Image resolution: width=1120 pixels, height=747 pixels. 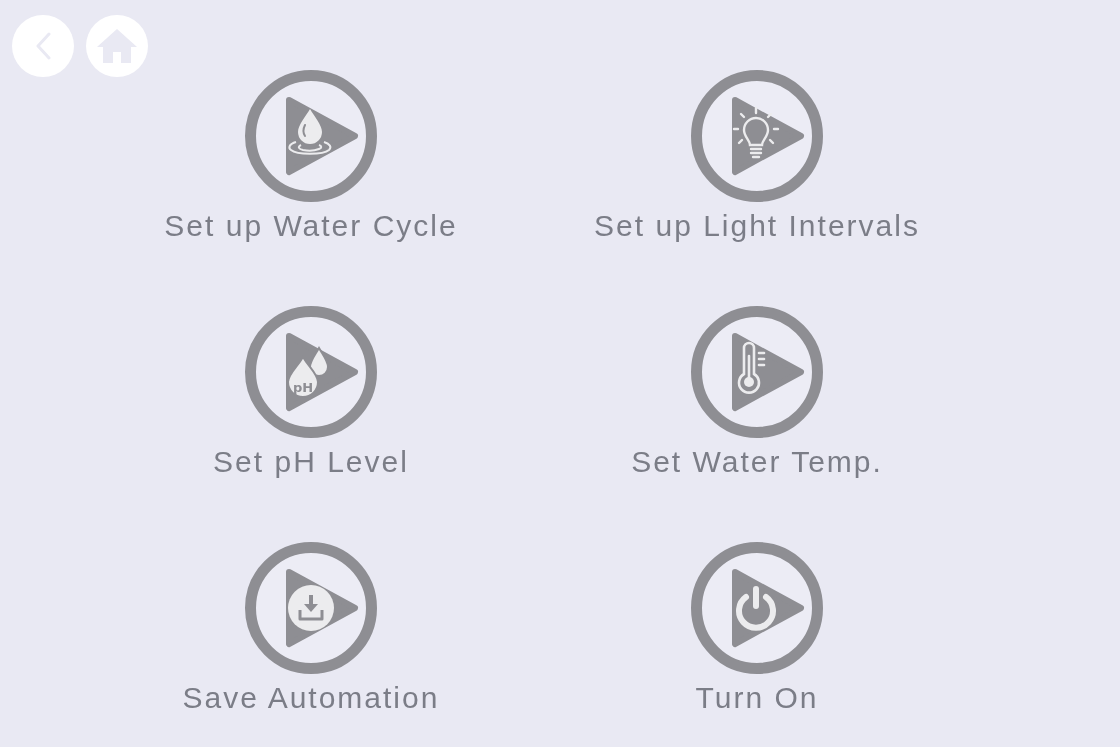 I want to click on menu-button: Turn On, so click(x=757, y=629).